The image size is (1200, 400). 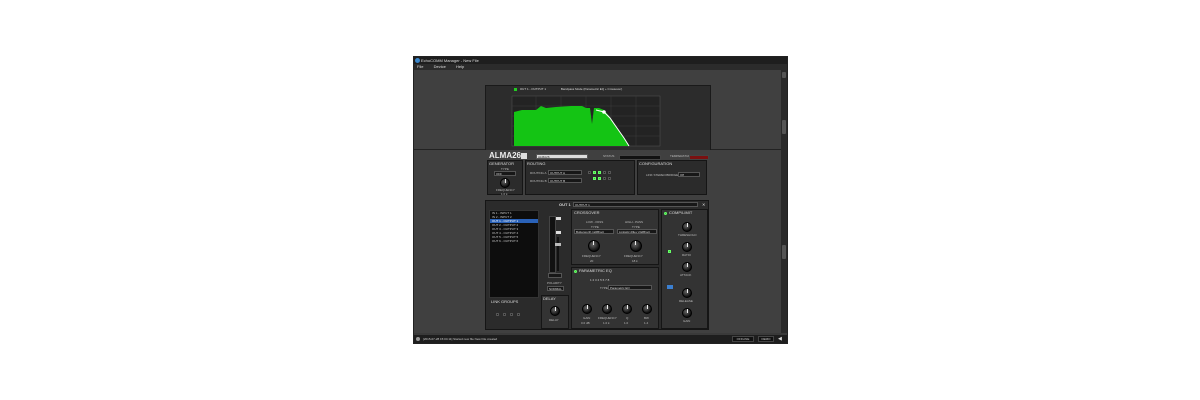 What do you see at coordinates (505, 183) in the screenshot?
I see `generator-frequency-knob` at bounding box center [505, 183].